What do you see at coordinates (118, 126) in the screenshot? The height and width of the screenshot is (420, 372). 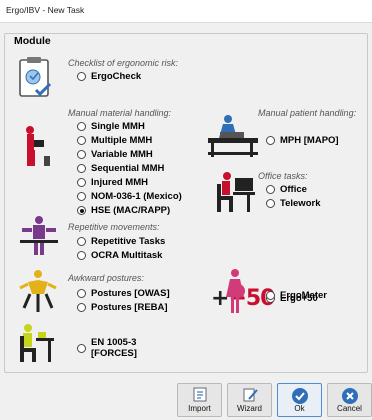 I see `radio-label: Single MMH` at bounding box center [118, 126].